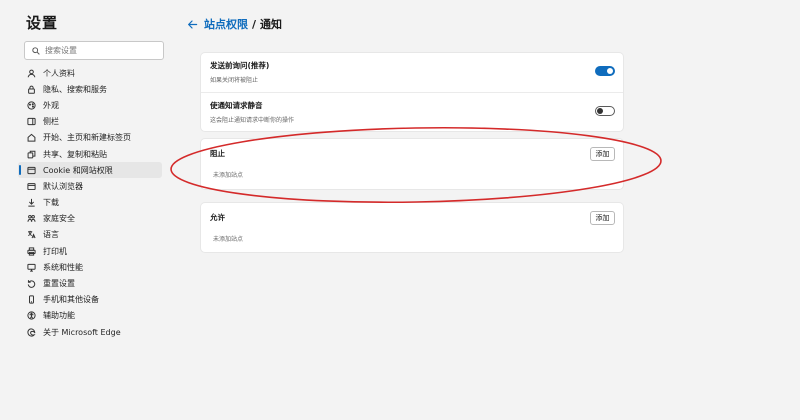 The height and width of the screenshot is (420, 800). Describe the element at coordinates (252, 120) in the screenshot. I see `quiet-requests-desc: 这会阻止通知请求中断你的操作` at that location.